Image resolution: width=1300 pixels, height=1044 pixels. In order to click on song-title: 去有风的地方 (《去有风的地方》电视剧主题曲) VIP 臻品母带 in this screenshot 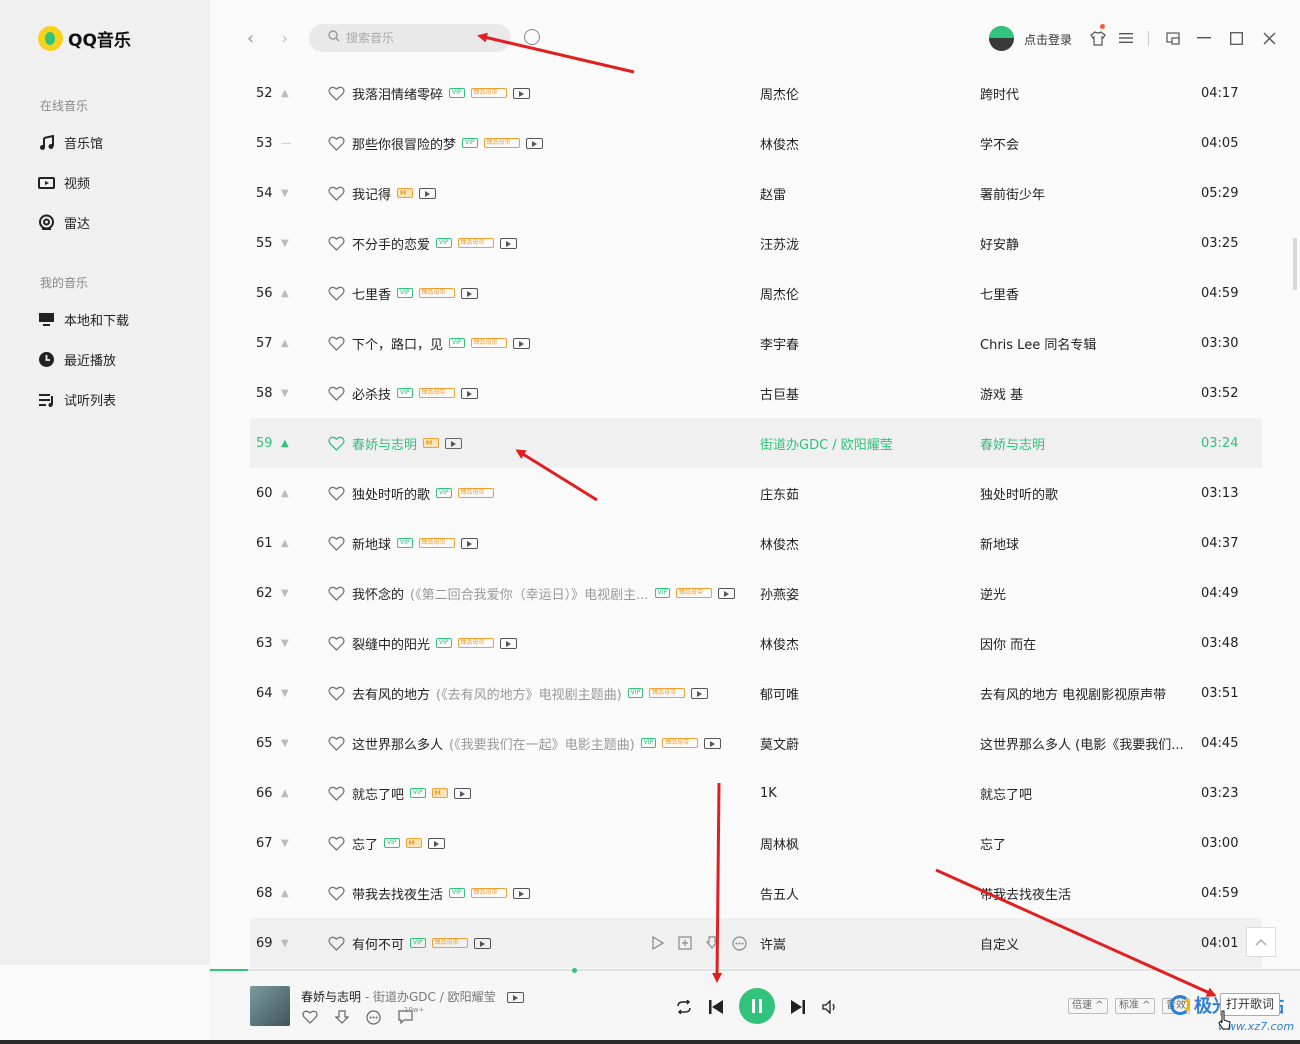, I will do `click(530, 693)`.